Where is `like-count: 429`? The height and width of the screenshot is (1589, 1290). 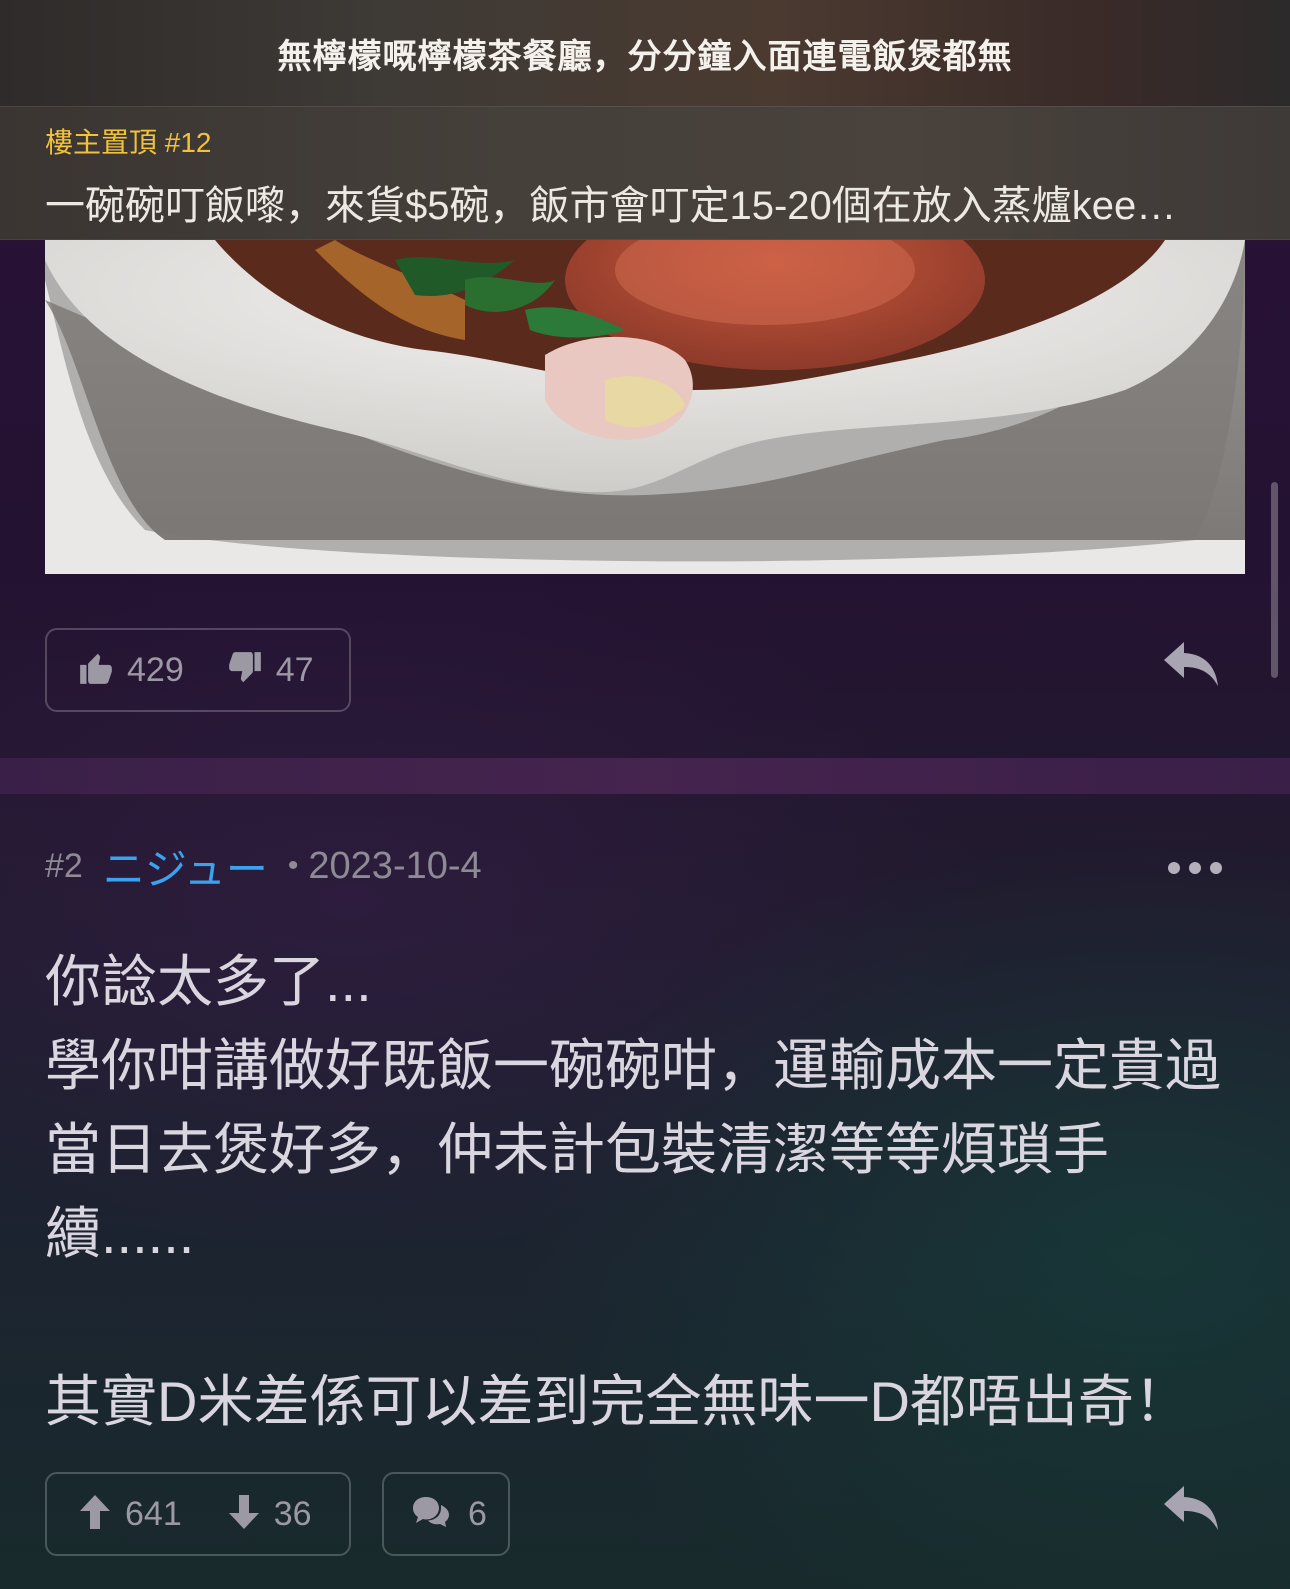 like-count: 429 is located at coordinates (155, 669).